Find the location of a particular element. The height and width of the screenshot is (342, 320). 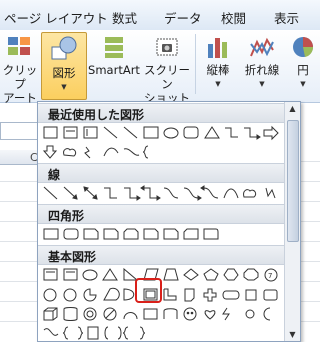

pie-chart-button: 円 ▼ is located at coordinates (303, 62).